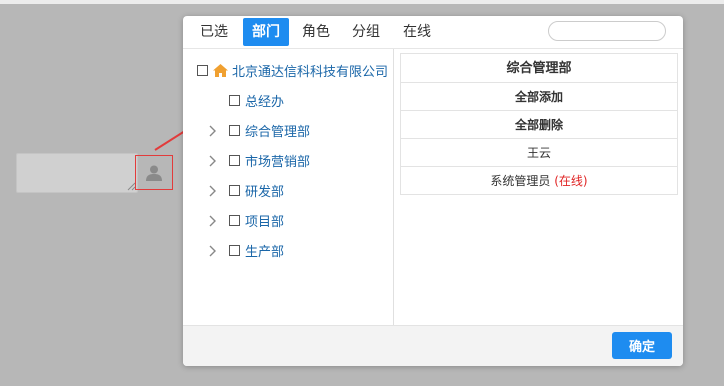 The image size is (724, 386). Describe the element at coordinates (266, 32) in the screenshot. I see `tab-department: 部门` at that location.